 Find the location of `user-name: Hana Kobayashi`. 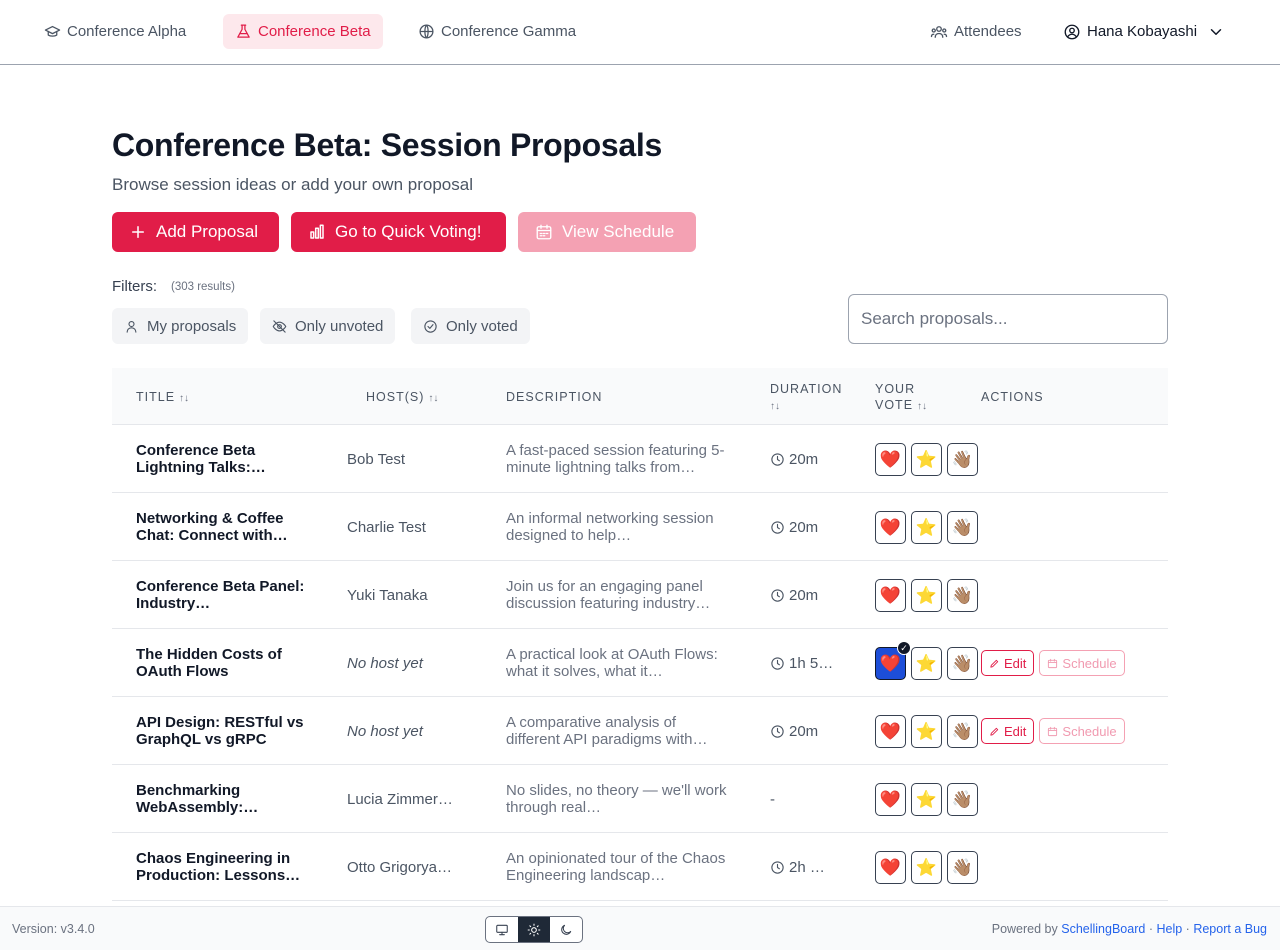

user-name: Hana Kobayashi is located at coordinates (1142, 31).